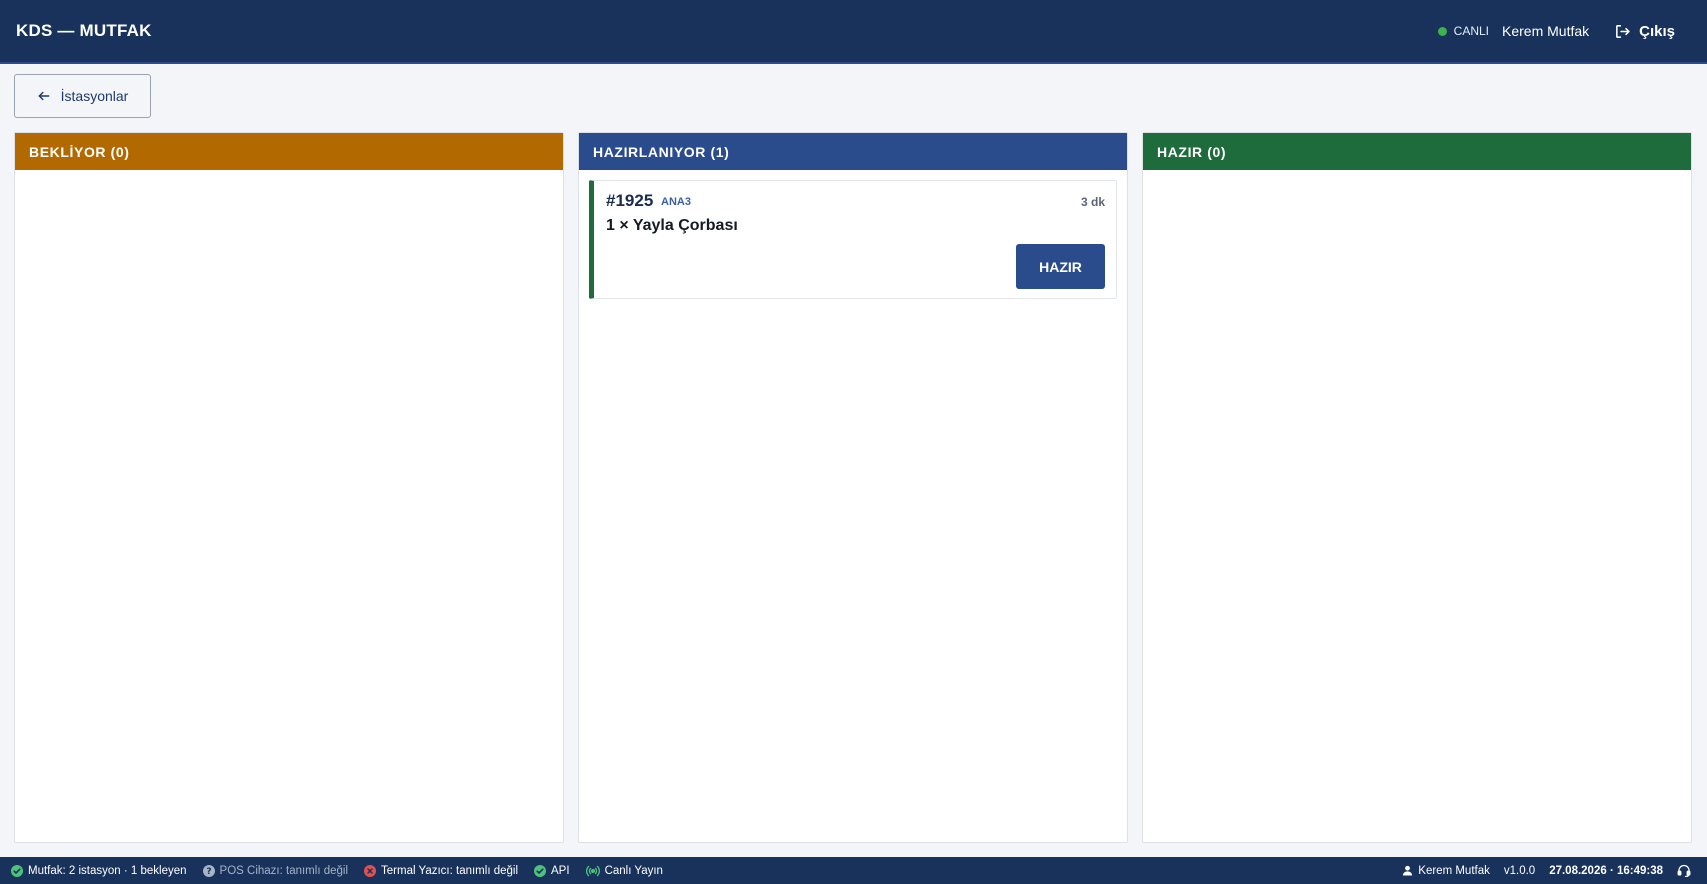 The height and width of the screenshot is (884, 1707). I want to click on status-user-label: Kerem Mutfak, so click(1454, 870).